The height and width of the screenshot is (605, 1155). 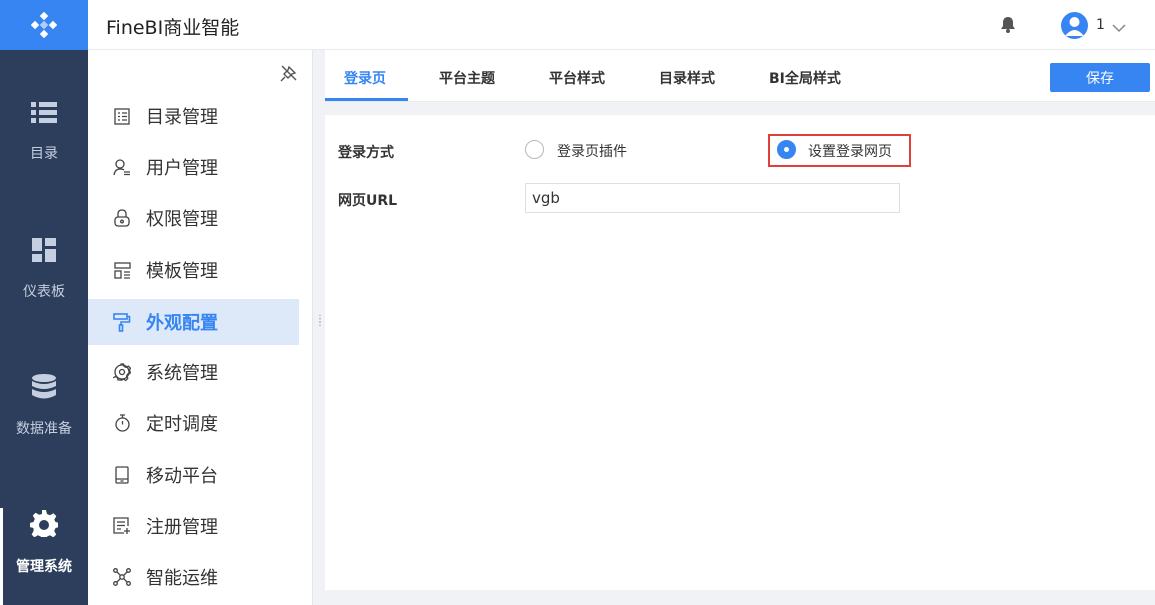 I want to click on rail-item-admin: 管理系统, so click(x=44, y=556).